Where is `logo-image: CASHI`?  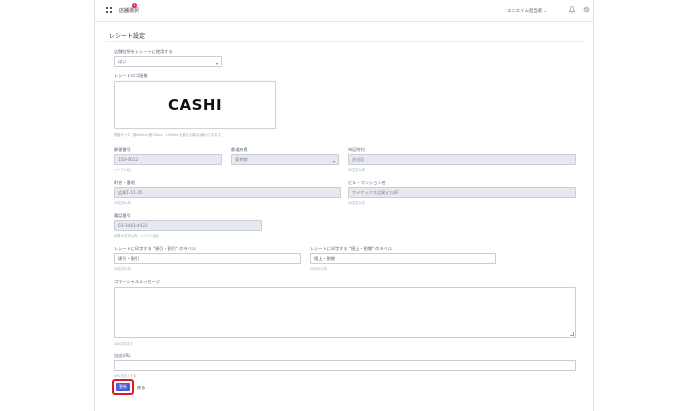
logo-image: CASHI is located at coordinates (195, 105).